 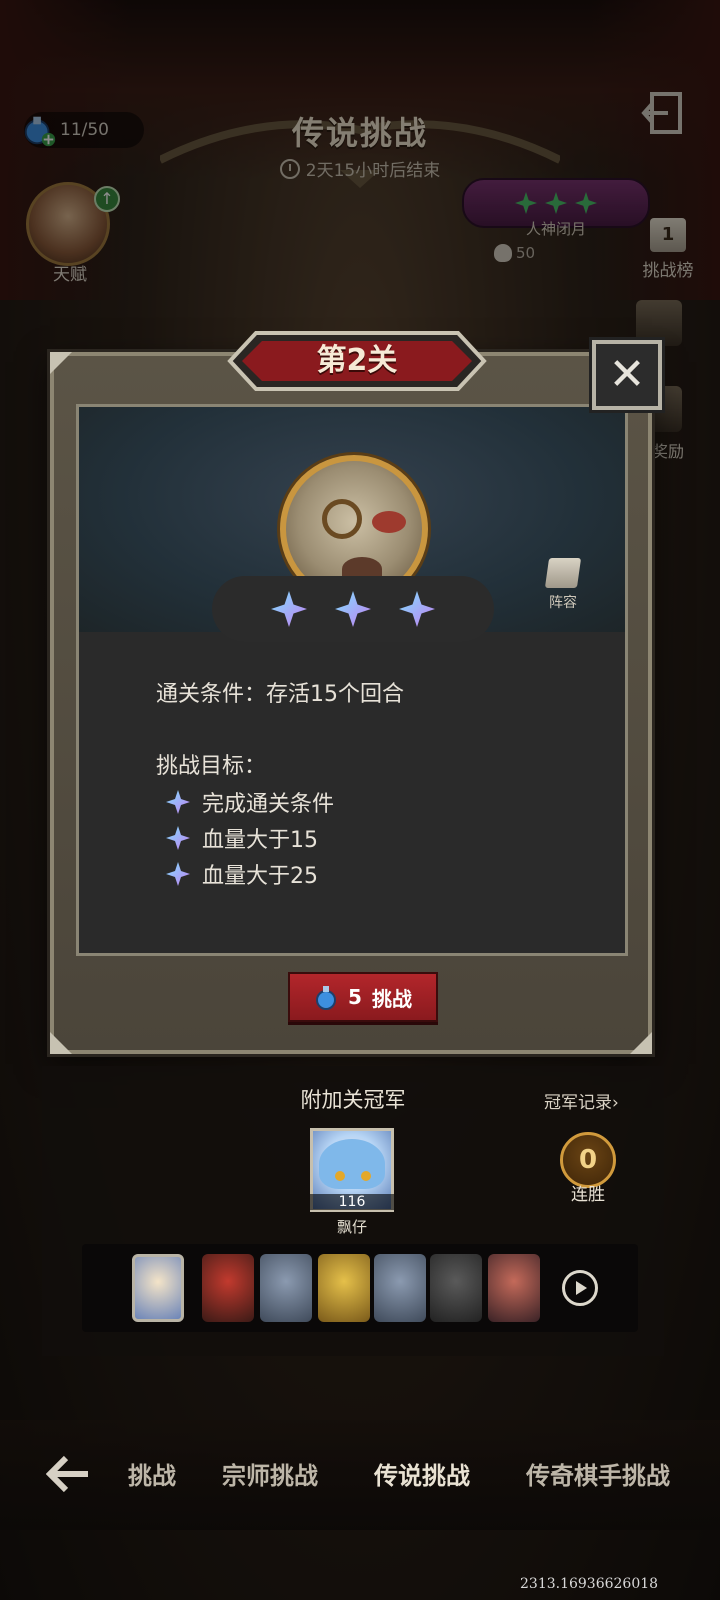 I want to click on tab-challenge: 挑战, so click(x=152, y=1473).